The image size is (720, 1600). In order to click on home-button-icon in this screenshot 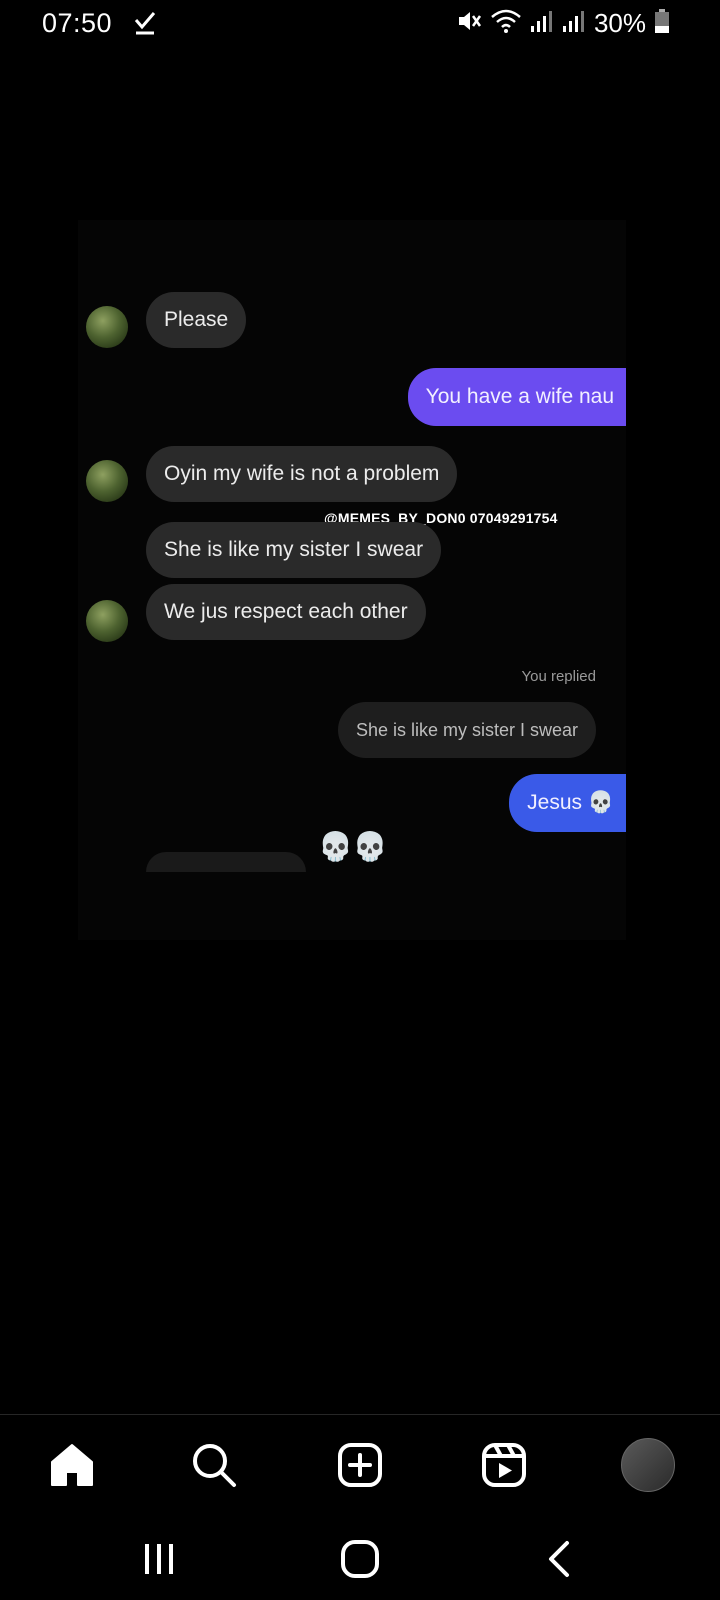, I will do `click(360, 1559)`.